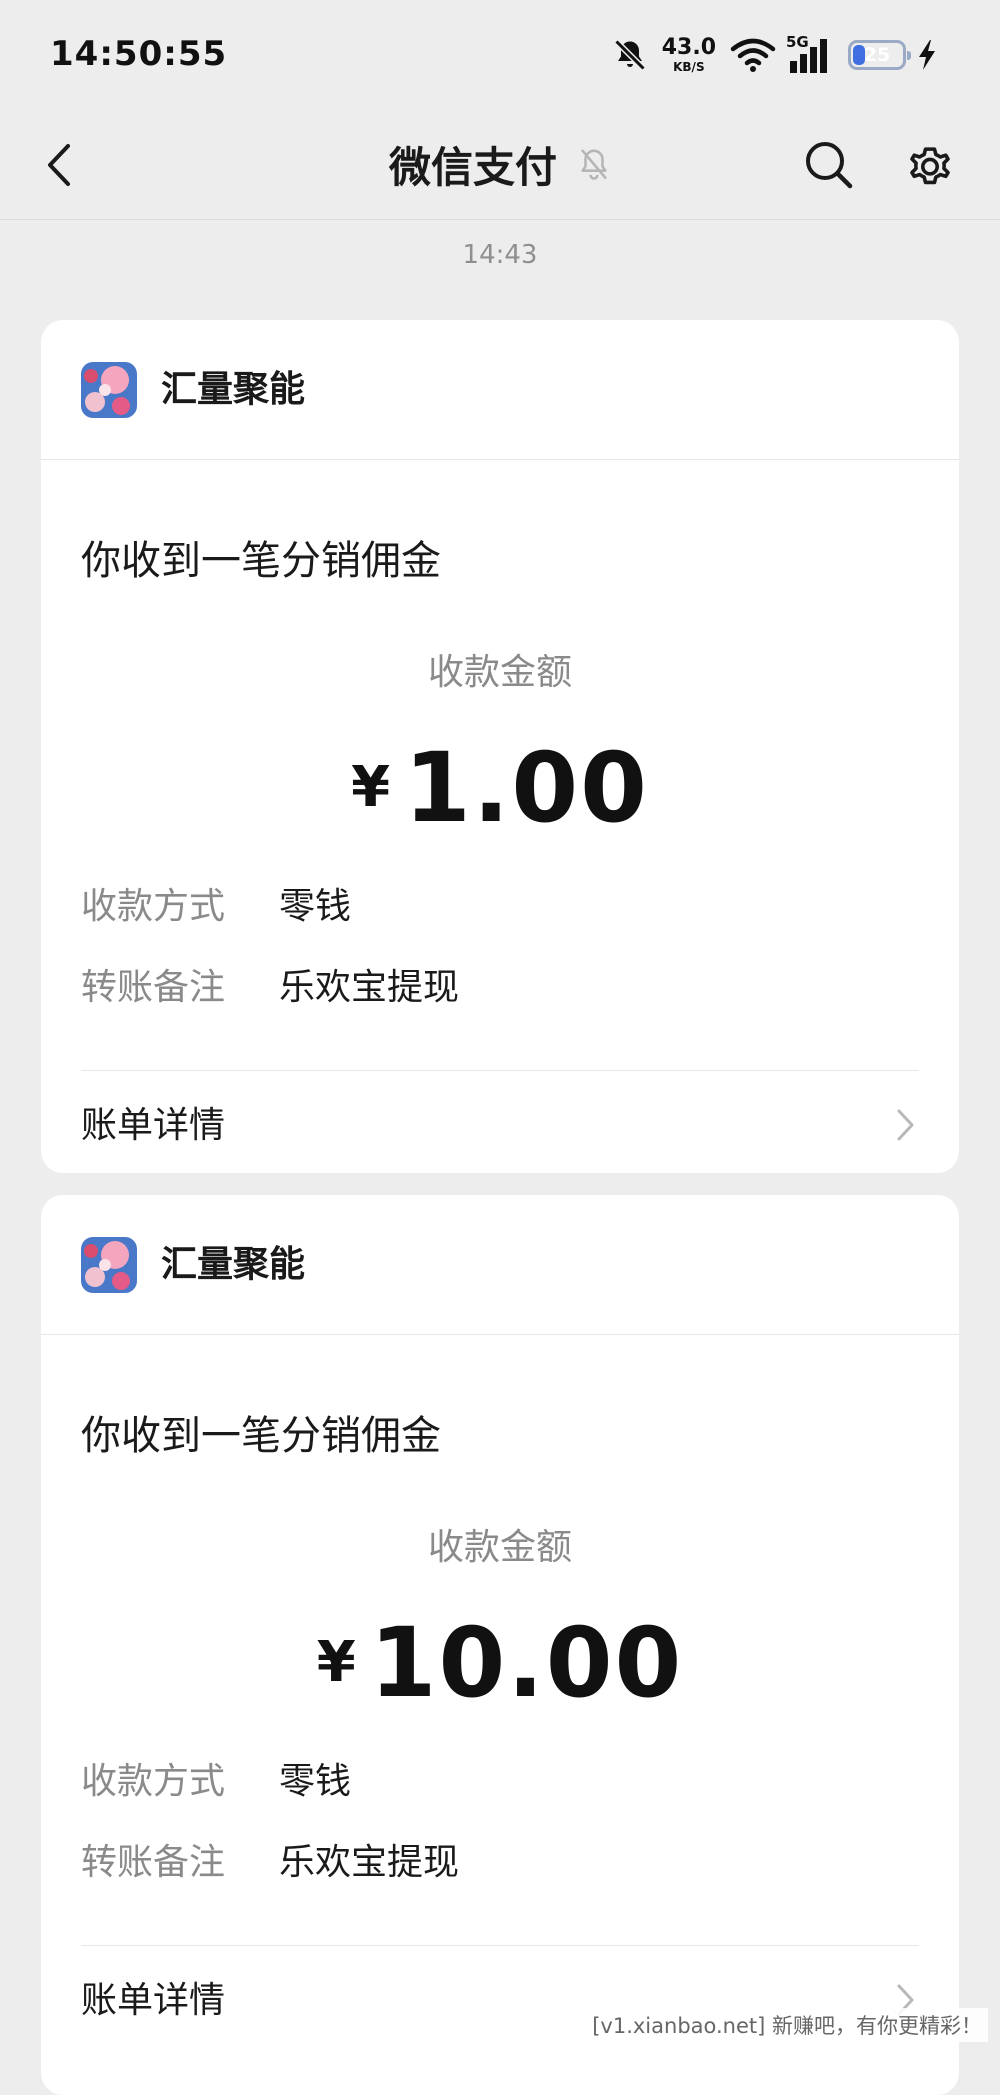 This screenshot has width=1000, height=2095. I want to click on battery-icon: 25, so click(879, 55).